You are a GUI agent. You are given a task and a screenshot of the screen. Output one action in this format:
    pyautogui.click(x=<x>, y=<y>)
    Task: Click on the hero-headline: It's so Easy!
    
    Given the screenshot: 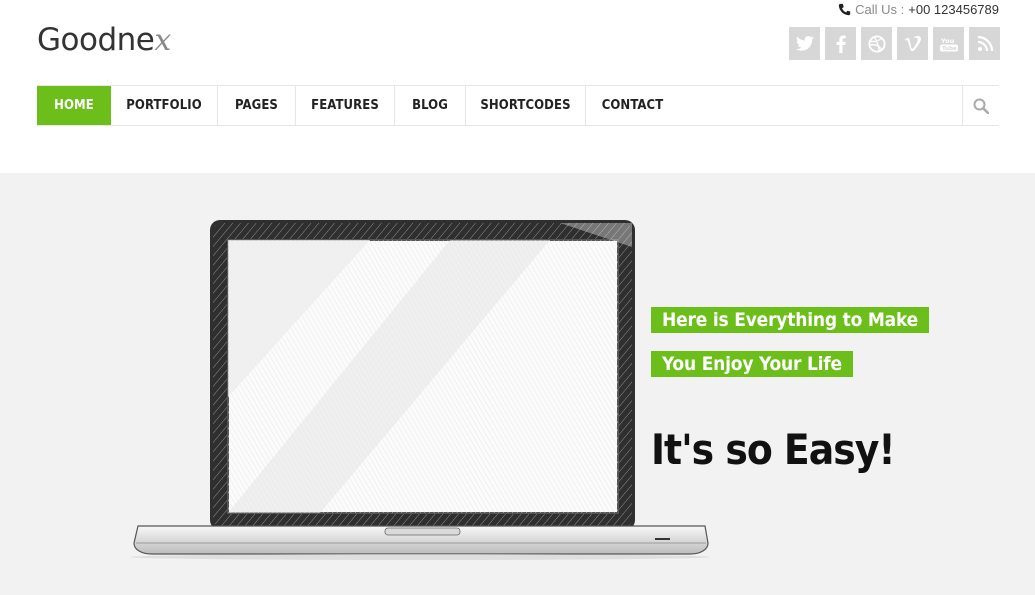 What is the action you would take?
    pyautogui.click(x=773, y=449)
    